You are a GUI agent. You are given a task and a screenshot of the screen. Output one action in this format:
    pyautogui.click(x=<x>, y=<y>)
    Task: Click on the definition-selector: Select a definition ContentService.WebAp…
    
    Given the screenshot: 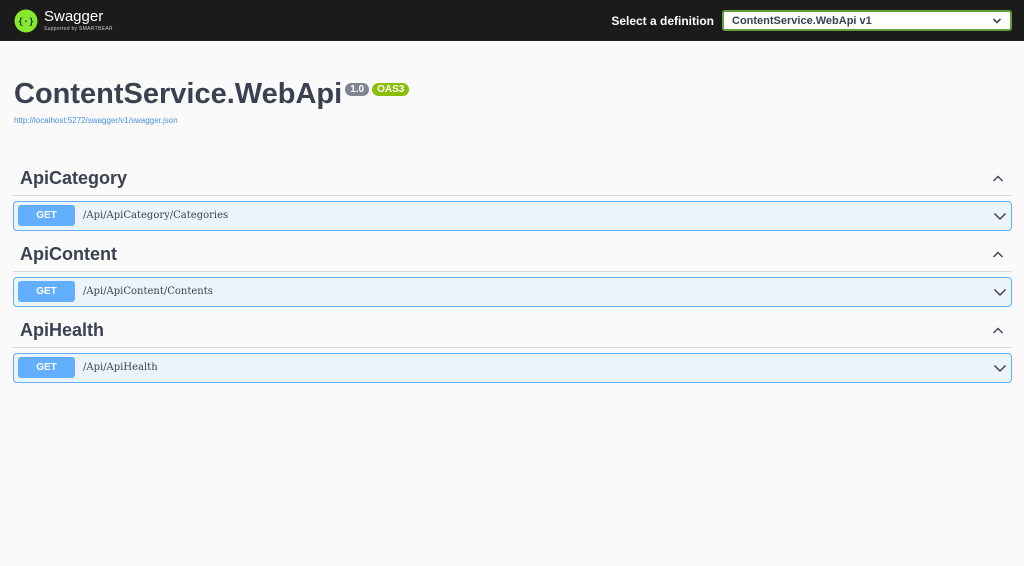 What is the action you would take?
    pyautogui.click(x=811, y=20)
    